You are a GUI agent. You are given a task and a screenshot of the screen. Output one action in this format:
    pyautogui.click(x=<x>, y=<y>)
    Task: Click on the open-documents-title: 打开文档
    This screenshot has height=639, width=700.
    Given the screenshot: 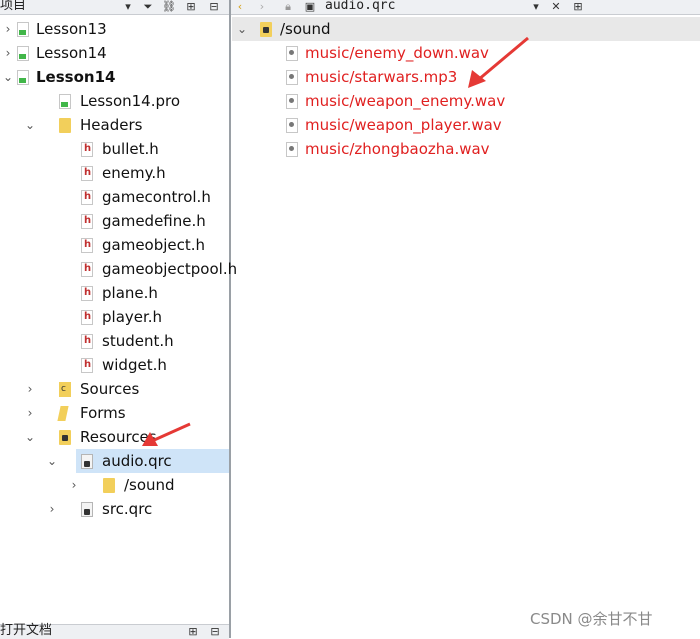 What is the action you would take?
    pyautogui.click(x=26, y=630)
    